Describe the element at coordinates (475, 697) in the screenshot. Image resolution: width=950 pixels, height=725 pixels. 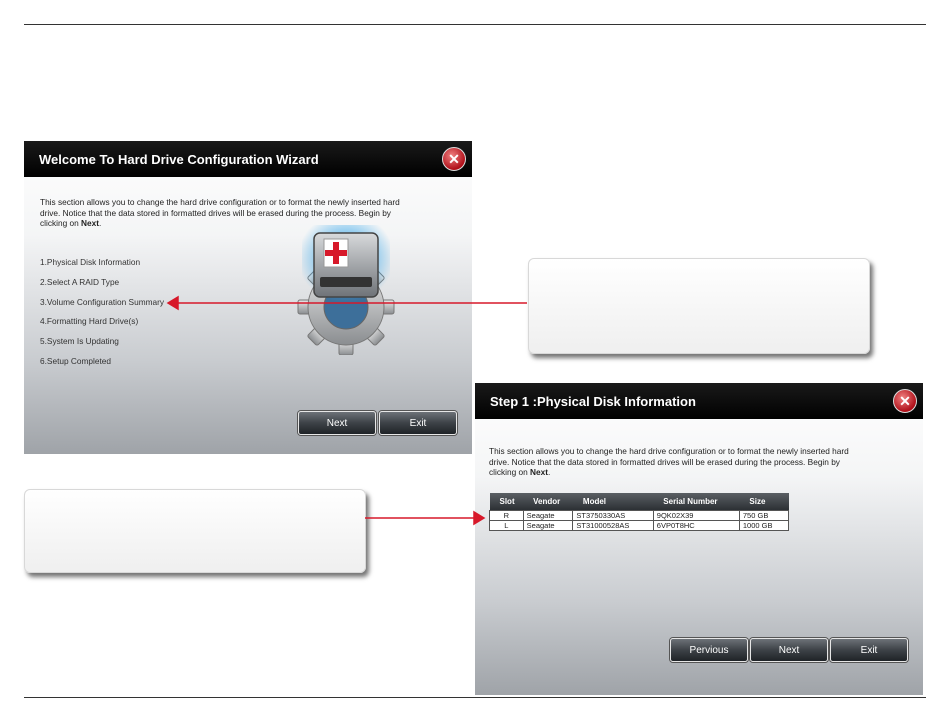
I see `bottom-rule` at that location.